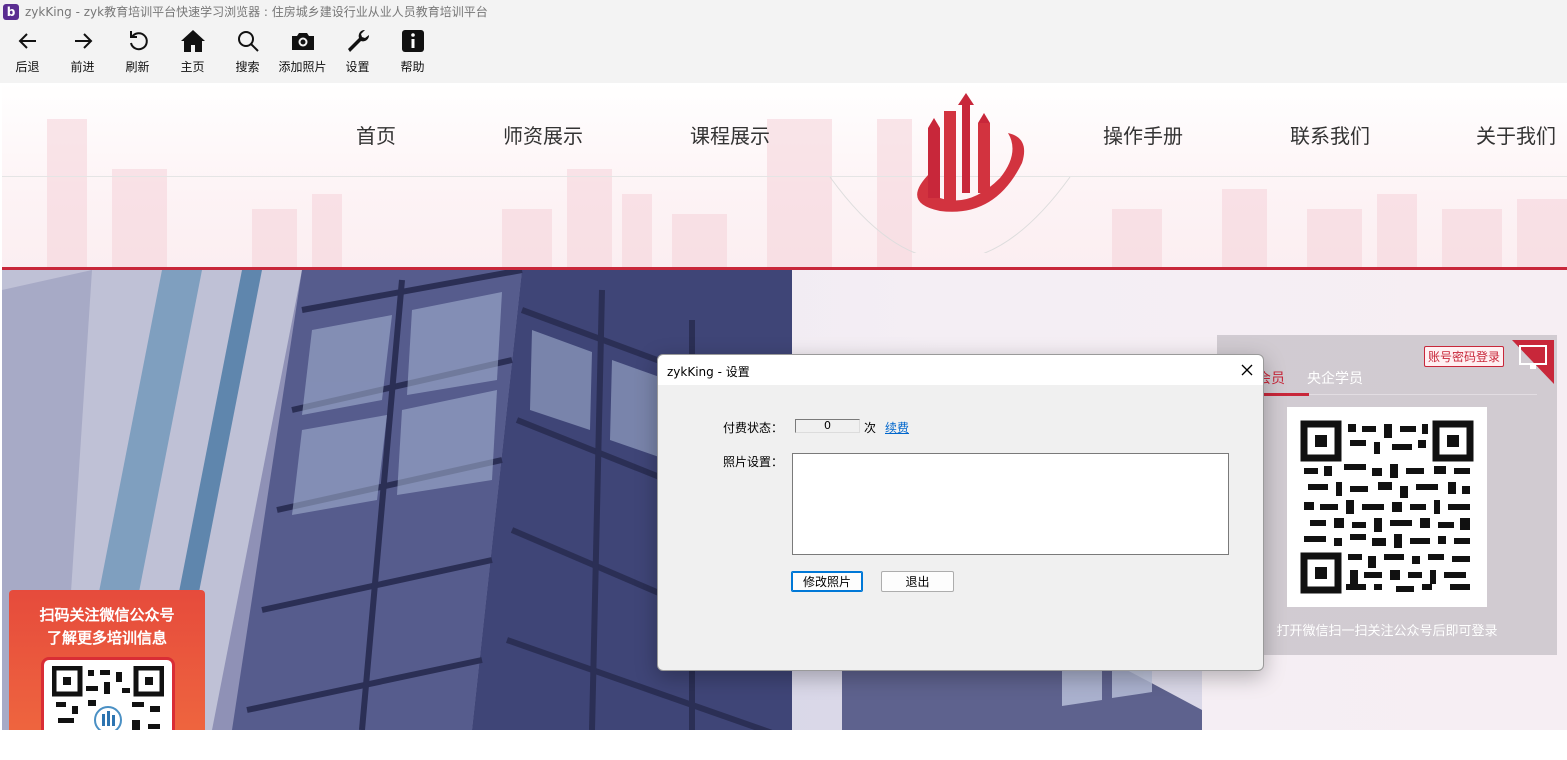 Image resolution: width=1567 pixels, height=760 pixels. What do you see at coordinates (192, 53) in the screenshot?
I see `home-button: 主页` at bounding box center [192, 53].